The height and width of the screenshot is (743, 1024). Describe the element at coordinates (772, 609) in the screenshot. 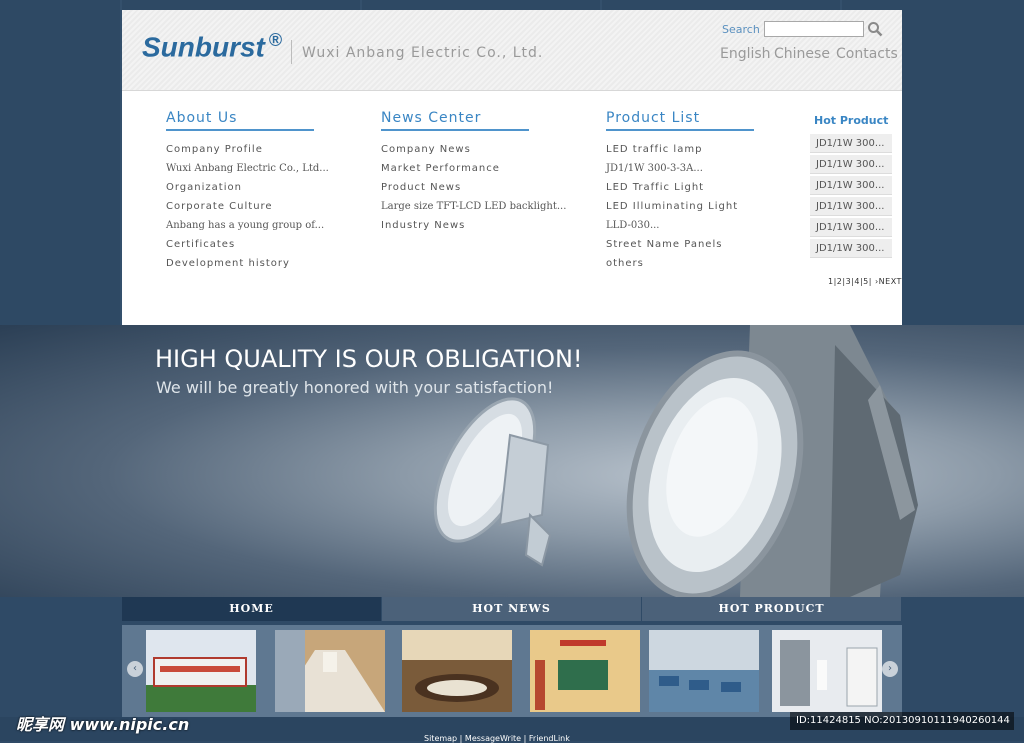

I see `tab-hot-product: HOT PRODUCT` at that location.